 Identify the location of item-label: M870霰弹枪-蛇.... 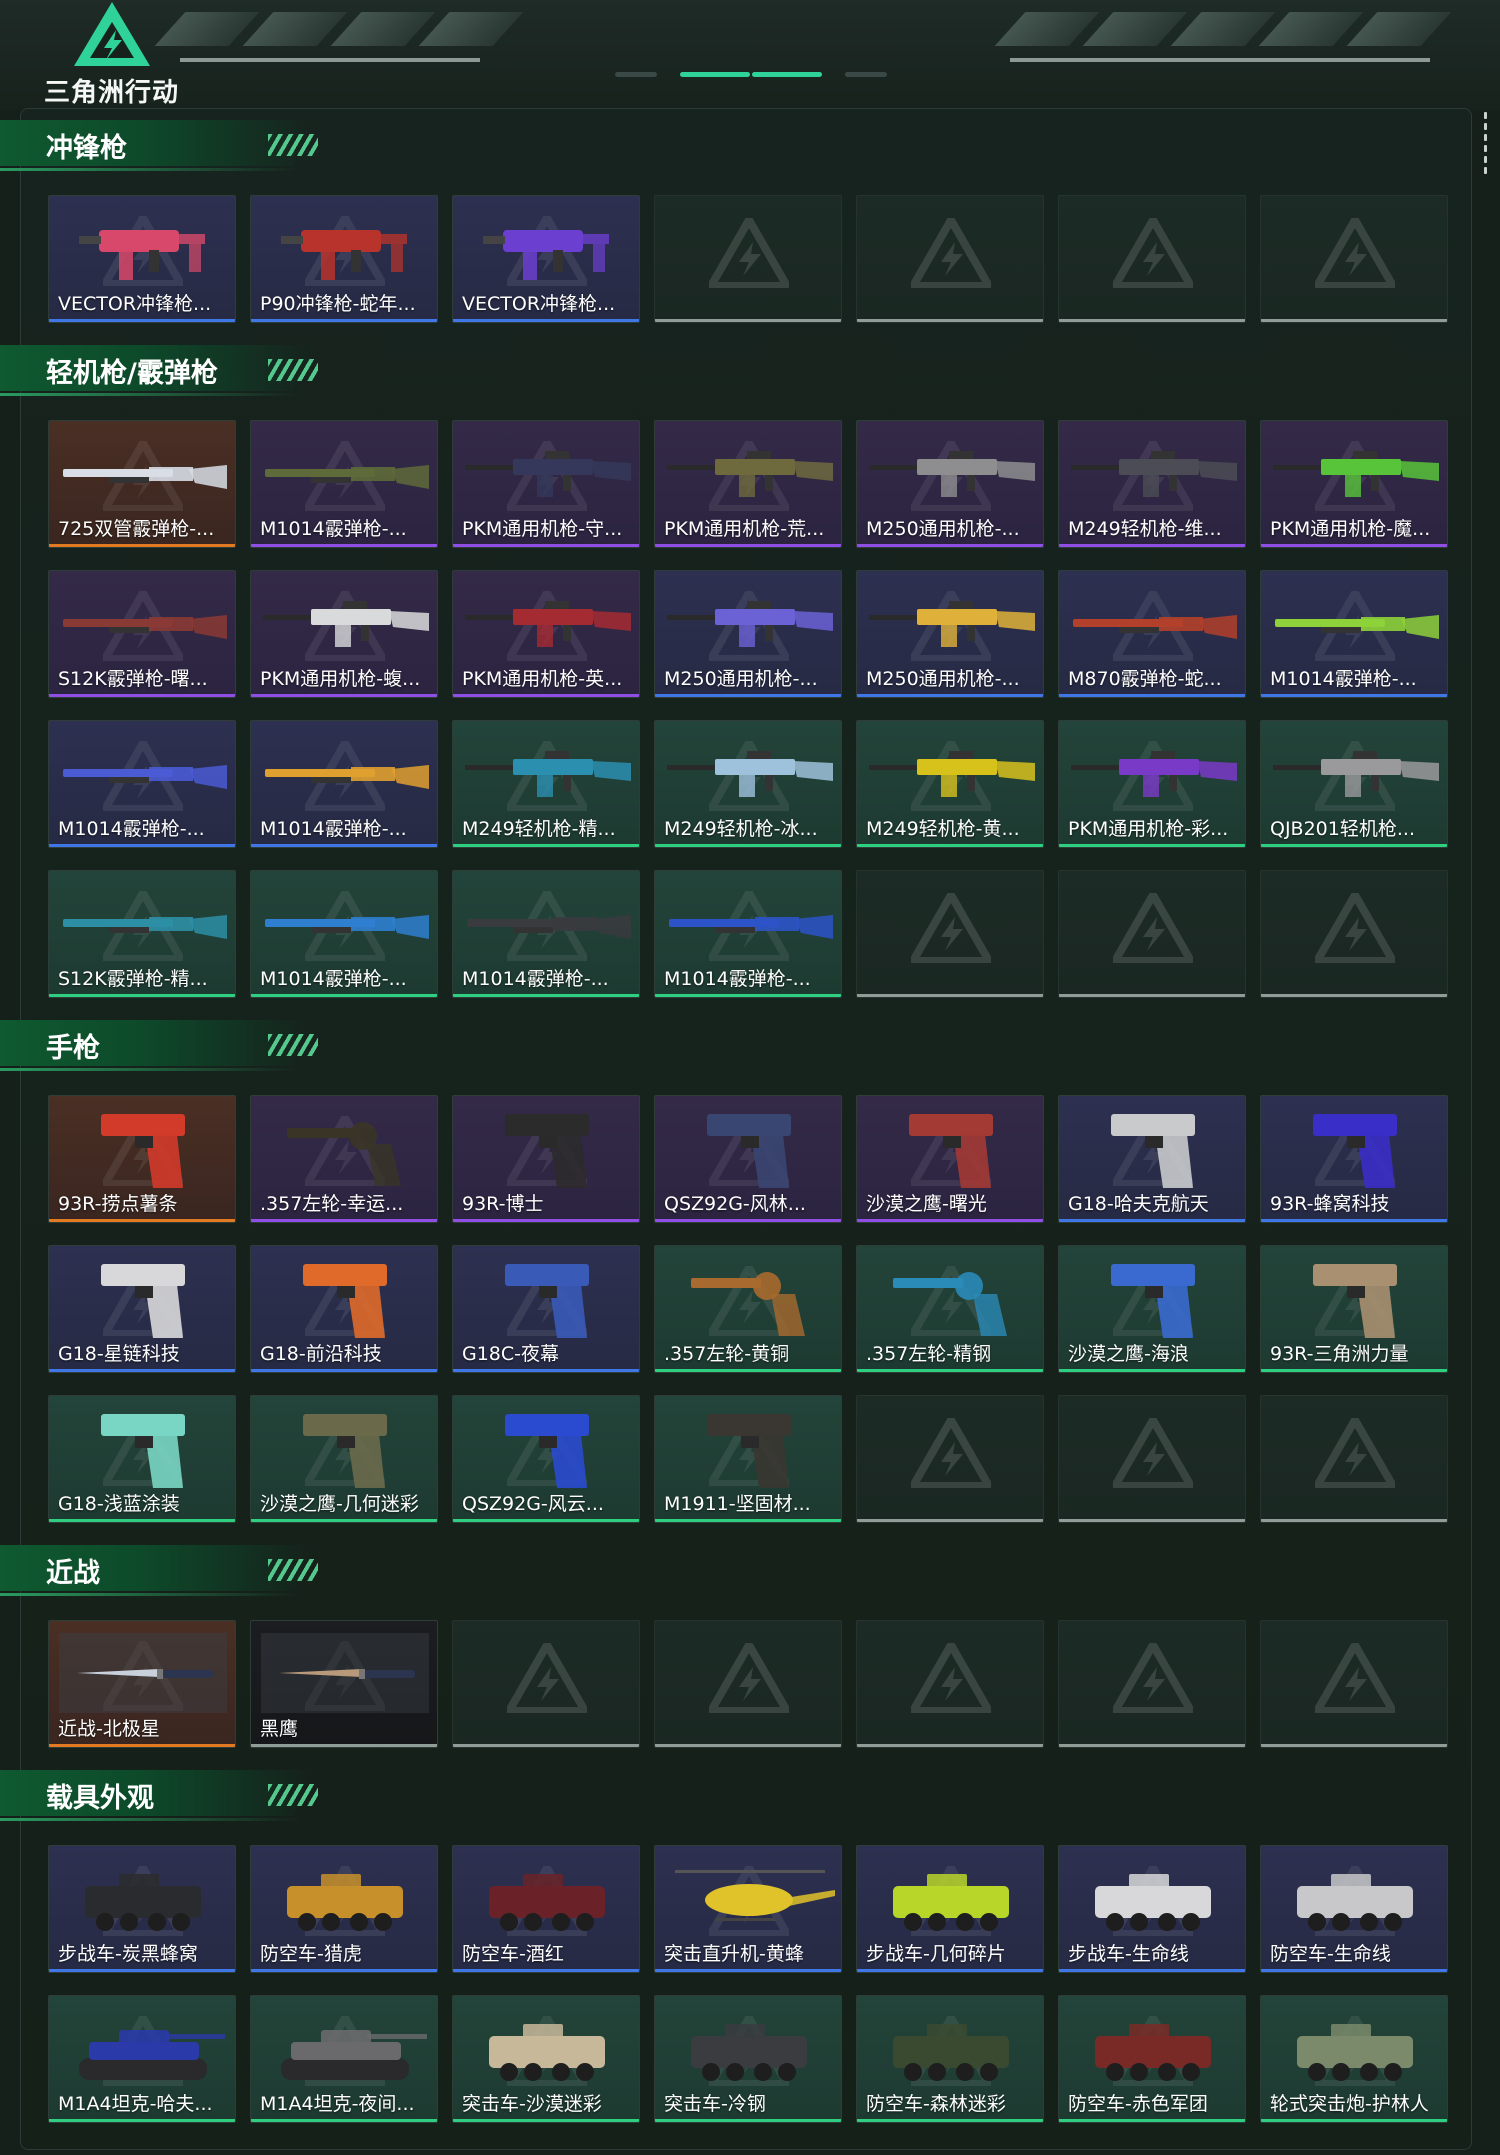
(1145, 679).